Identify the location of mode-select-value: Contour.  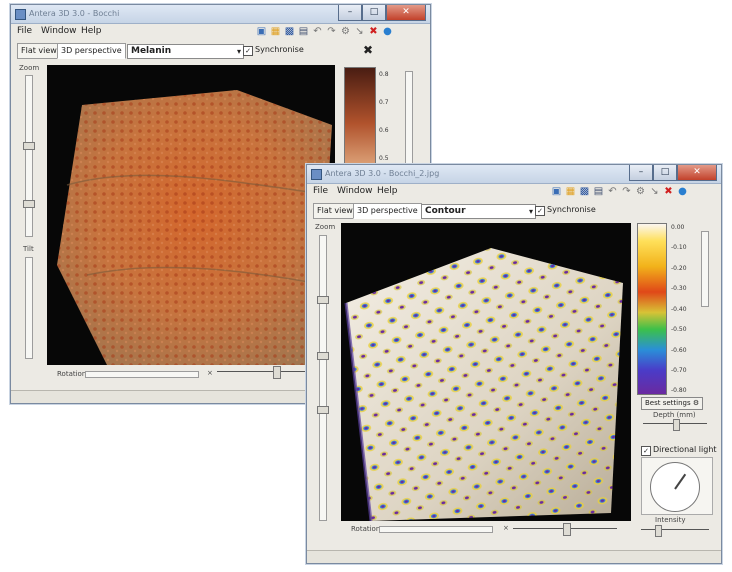
(445, 211).